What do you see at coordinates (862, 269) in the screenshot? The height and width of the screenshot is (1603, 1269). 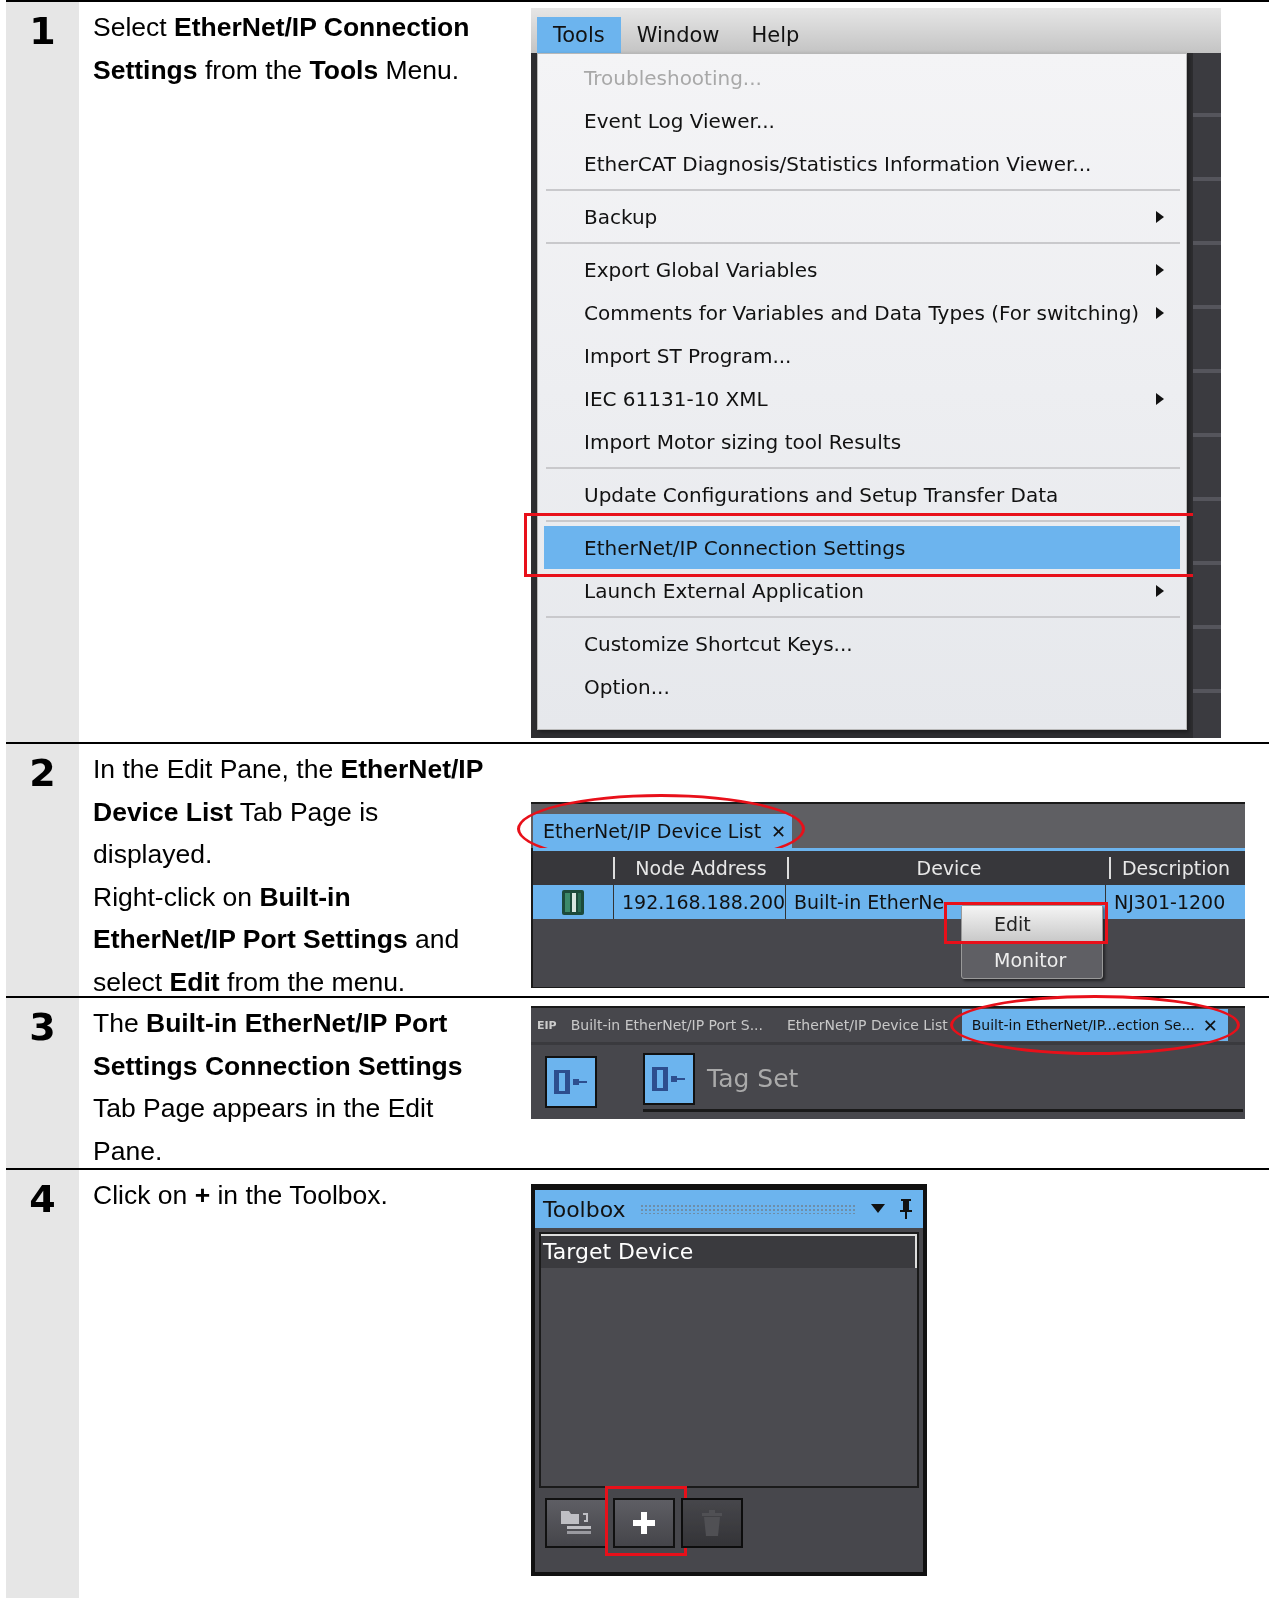 I see `menu-item: Export Global Variables` at bounding box center [862, 269].